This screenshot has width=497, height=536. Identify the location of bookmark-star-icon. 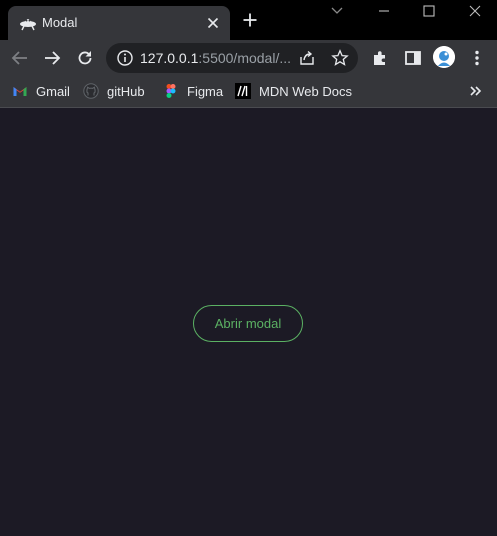
(340, 58).